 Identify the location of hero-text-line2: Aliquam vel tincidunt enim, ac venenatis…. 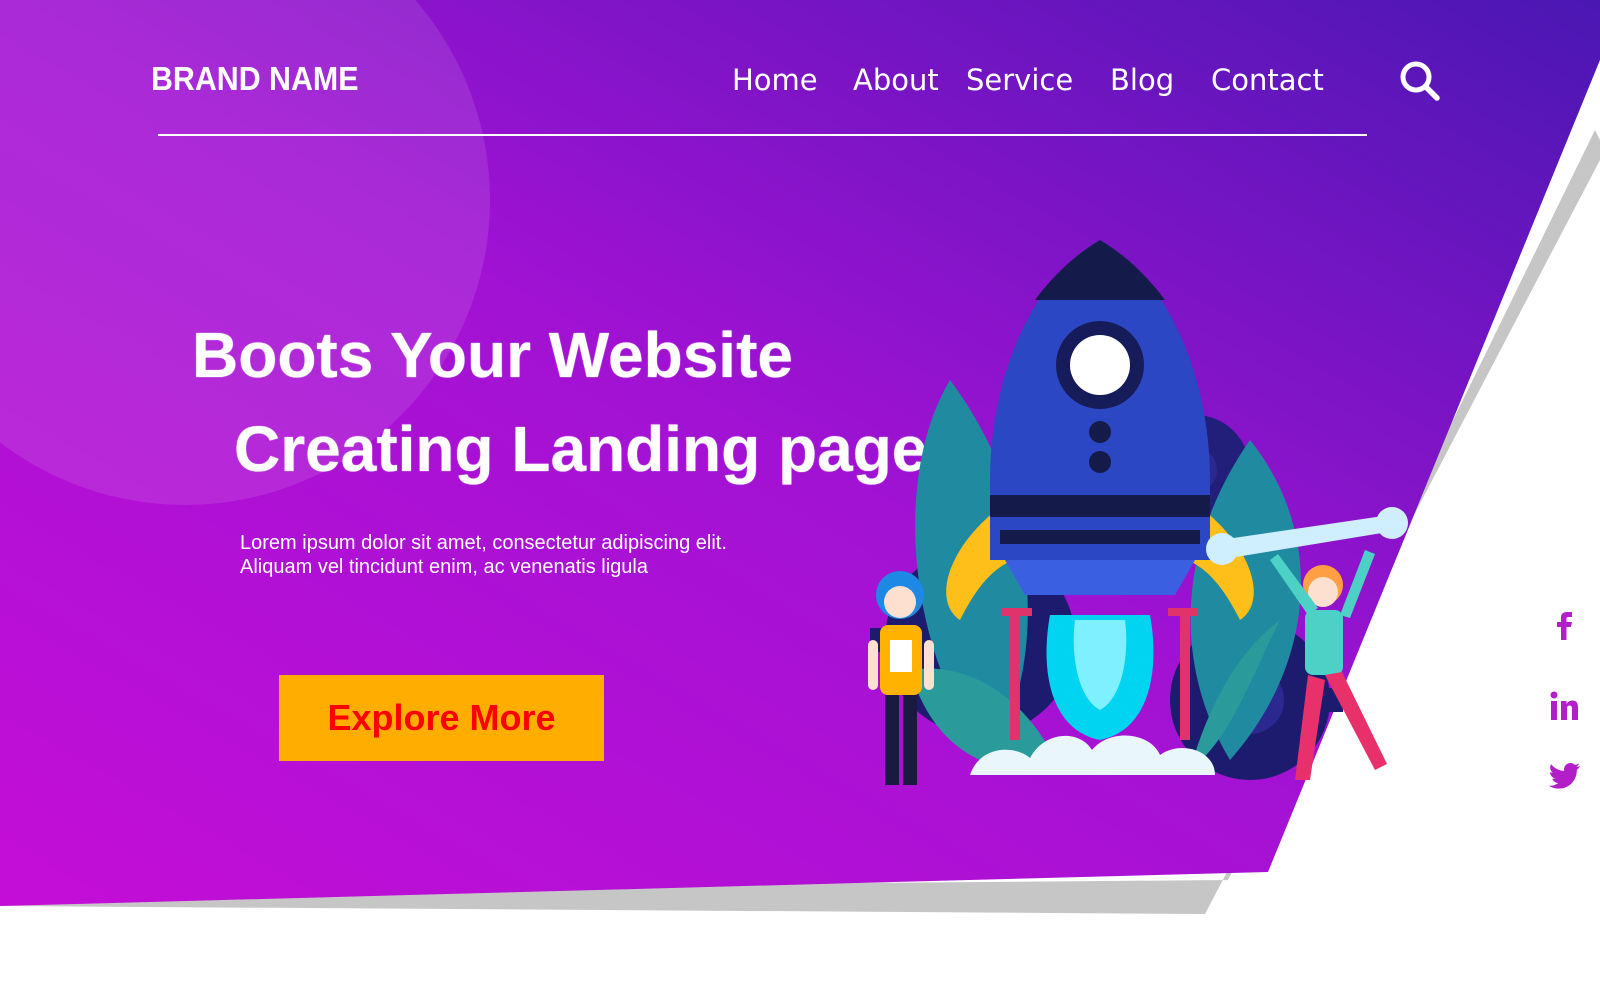
(444, 567).